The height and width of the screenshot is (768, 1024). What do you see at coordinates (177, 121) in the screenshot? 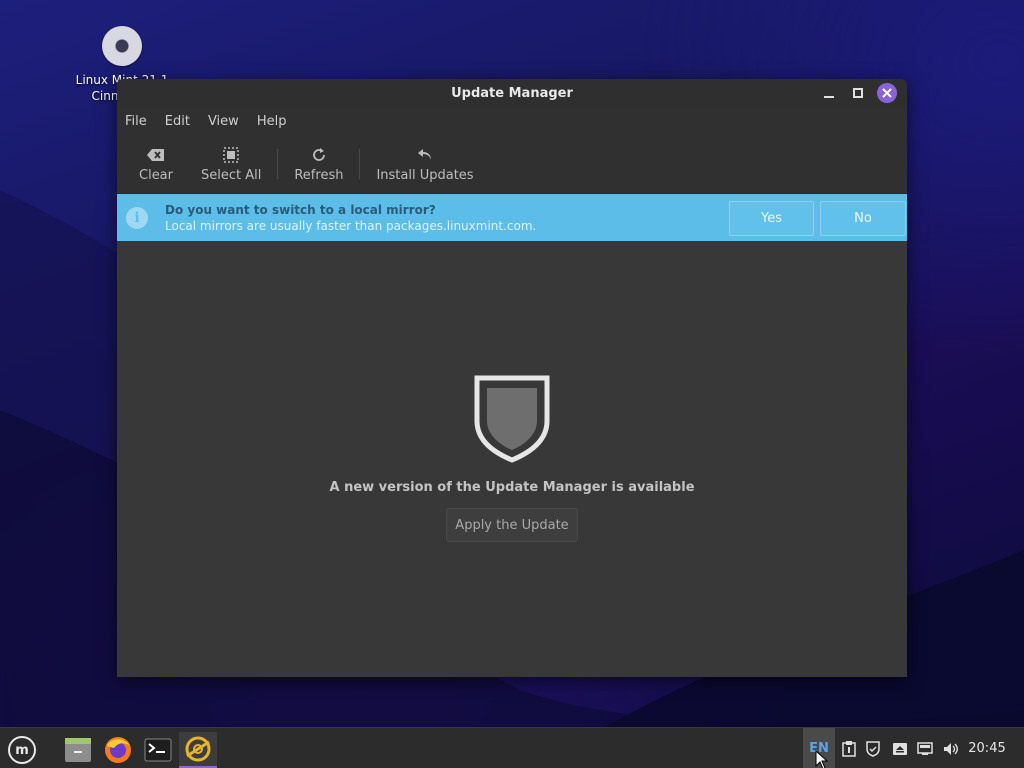
I see `menu-edit: Edit` at bounding box center [177, 121].